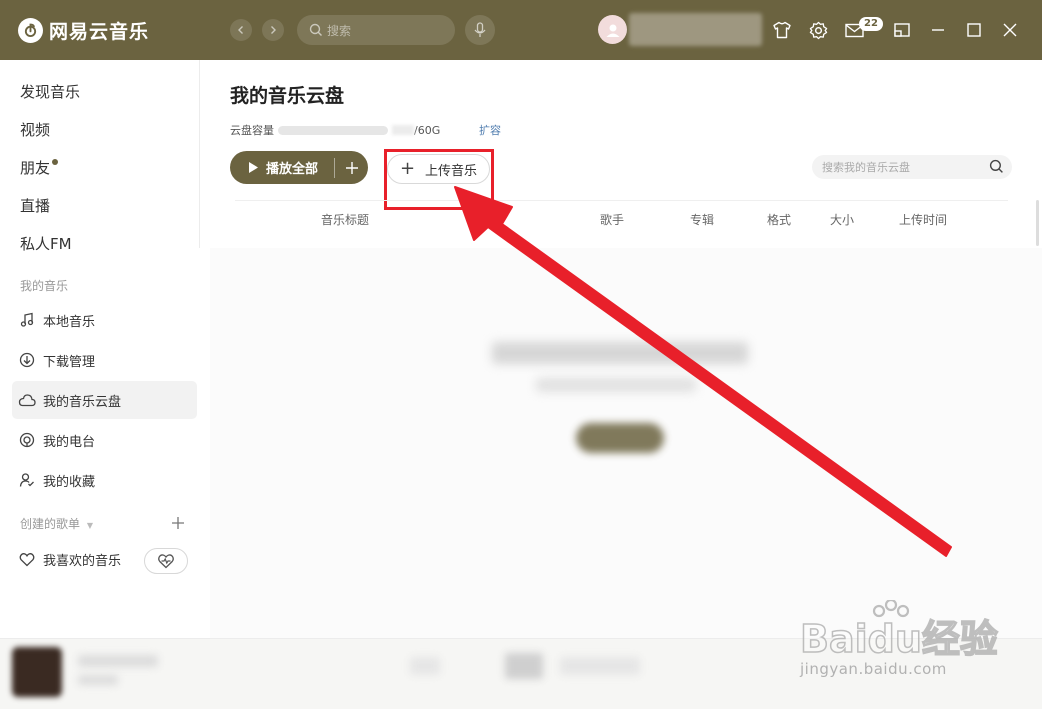  I want to click on next-control-redacted, so click(600, 666).